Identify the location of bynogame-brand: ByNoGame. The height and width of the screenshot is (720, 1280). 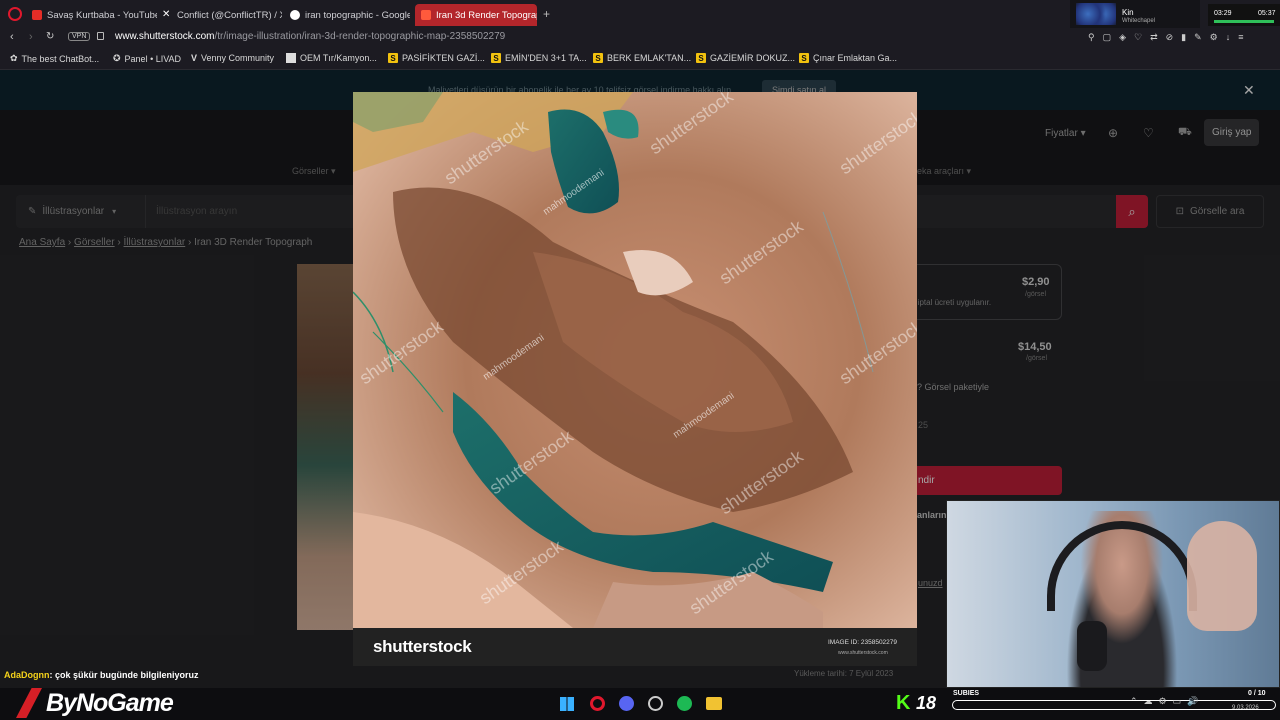
(110, 703).